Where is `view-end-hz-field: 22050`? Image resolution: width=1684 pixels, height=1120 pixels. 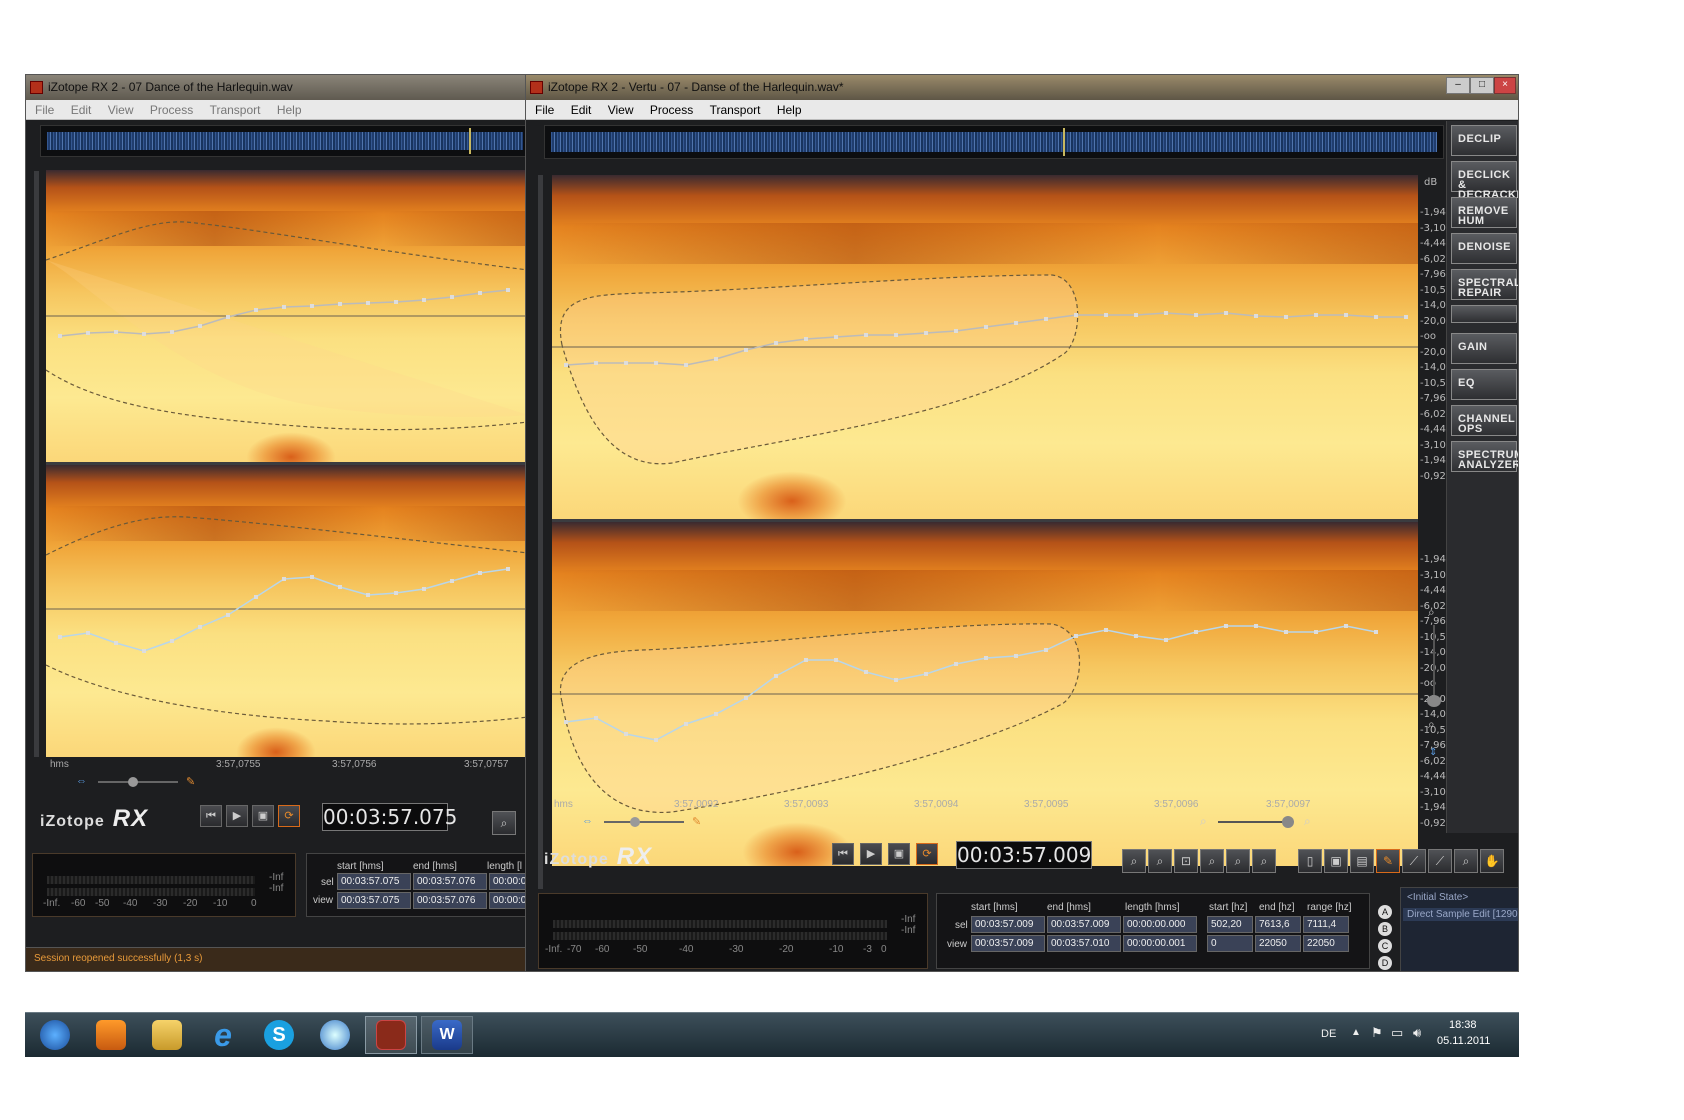 view-end-hz-field: 22050 is located at coordinates (1278, 943).